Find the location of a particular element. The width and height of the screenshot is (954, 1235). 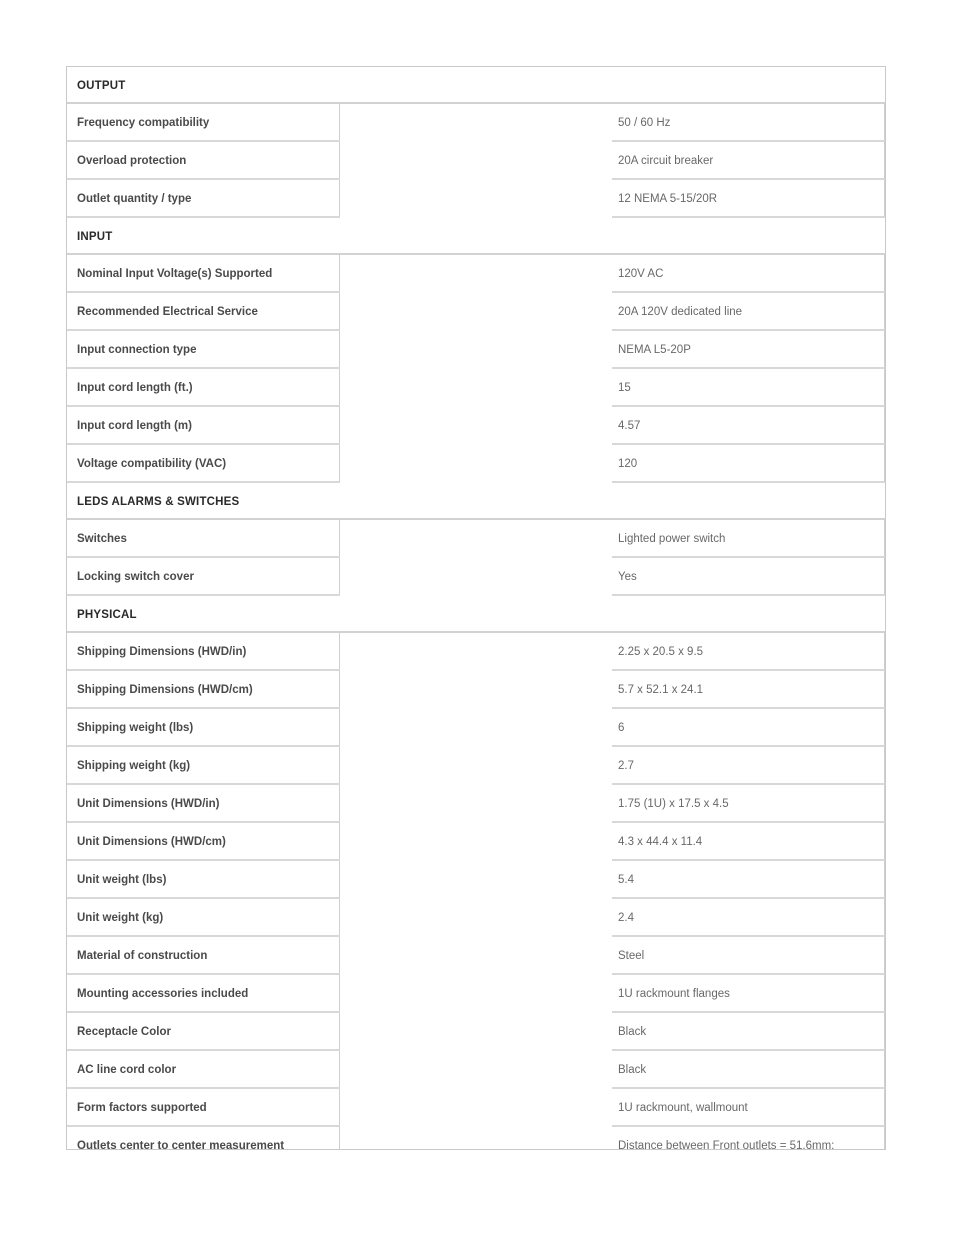

spec-value-cell: 12 NEMA 5-15/20R is located at coordinates (748, 198).